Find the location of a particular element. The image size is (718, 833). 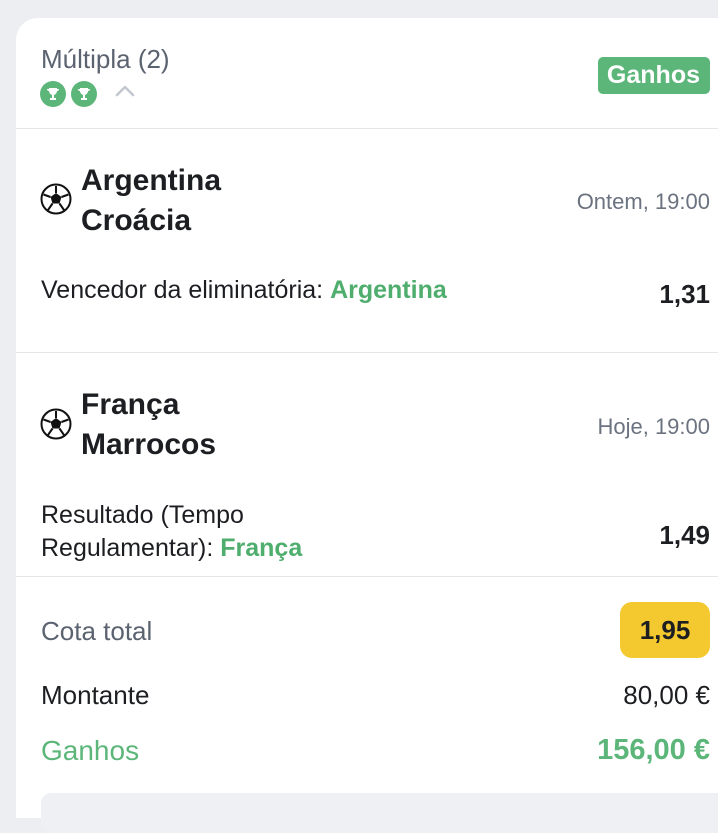

bet-header: Múltipla (2) Ganhos is located at coordinates (367, 73).